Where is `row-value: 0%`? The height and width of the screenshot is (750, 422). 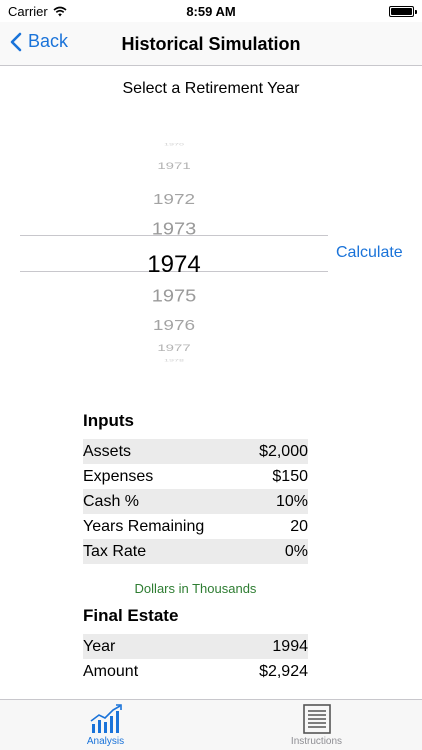 row-value: 0% is located at coordinates (296, 551).